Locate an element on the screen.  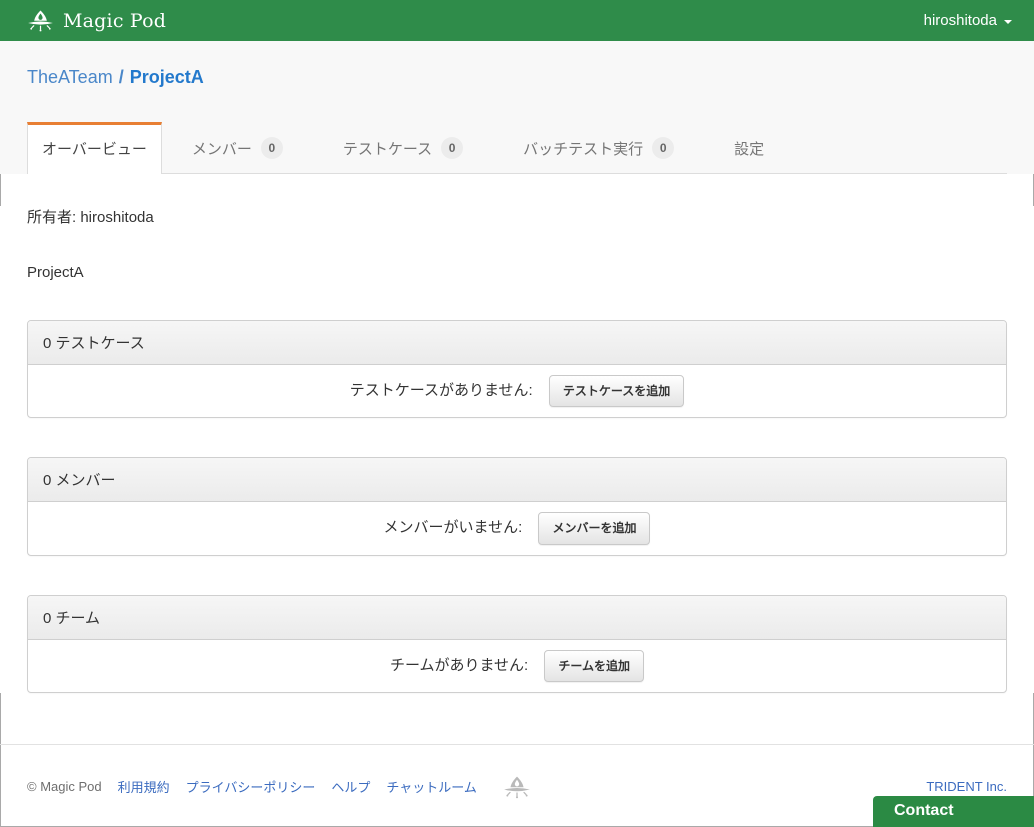
tab-batch-runs: バッチテスト実行 0 is located at coordinates (598, 147).